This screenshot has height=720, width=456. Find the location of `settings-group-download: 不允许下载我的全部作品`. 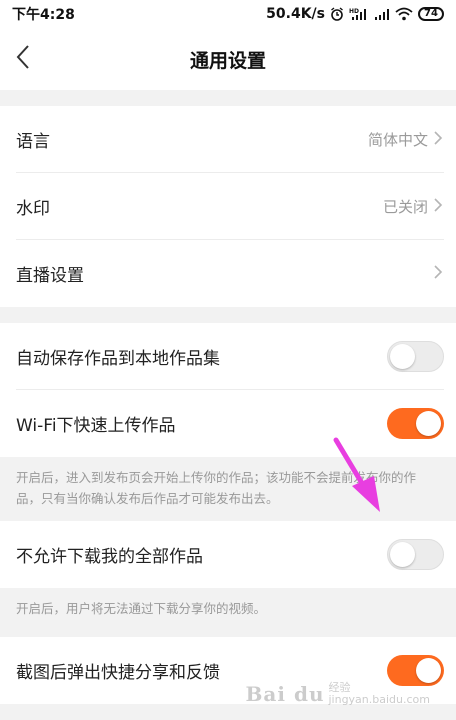

settings-group-download: 不允许下载我的全部作品 is located at coordinates (228, 554).